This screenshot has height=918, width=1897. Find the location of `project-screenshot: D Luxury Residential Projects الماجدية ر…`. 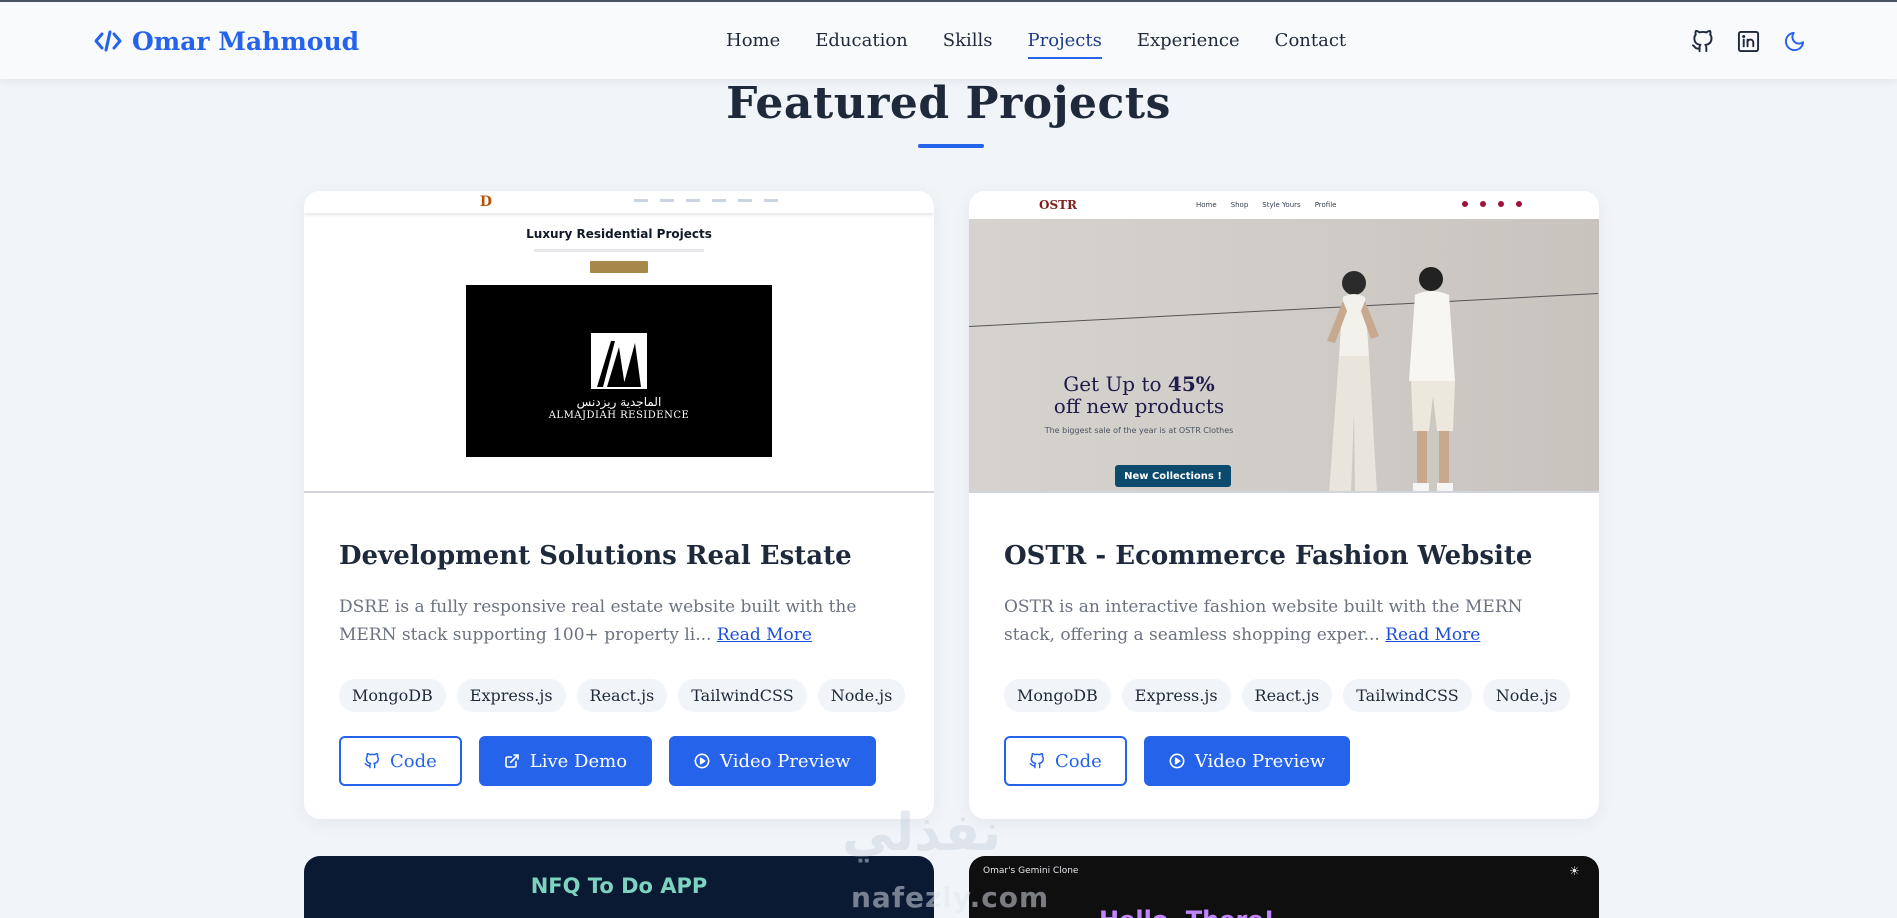

project-screenshot: D Luxury Residential Projects الماجدية ر… is located at coordinates (619, 342).